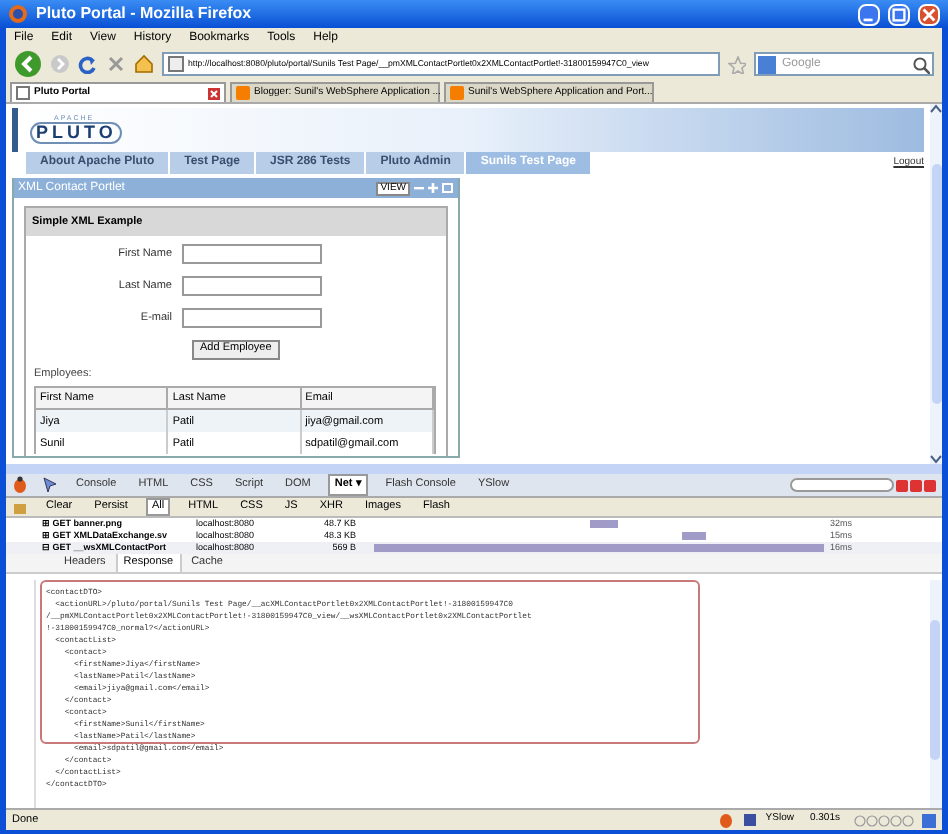 Image resolution: width=948 pixels, height=834 pixels. What do you see at coordinates (145, 14) in the screenshot?
I see `window-title: Pluto Portal - Mozilla Firefox` at bounding box center [145, 14].